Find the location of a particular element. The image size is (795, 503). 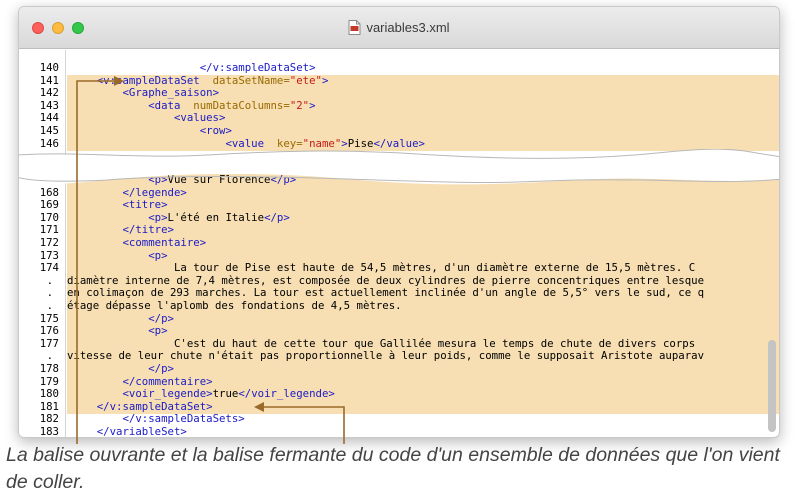

torn-page-divider is located at coordinates (399, 167).